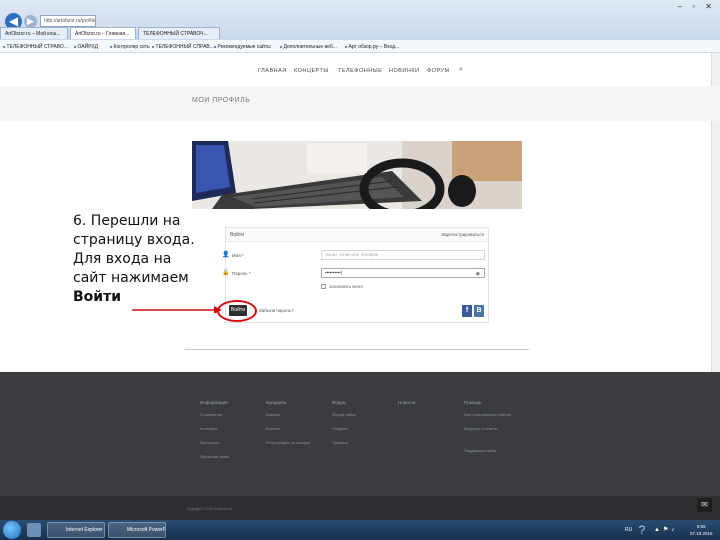 This screenshot has height=540, width=720. What do you see at coordinates (701, 533) in the screenshot?
I see `clock-date: 07.10.2015` at bounding box center [701, 533].